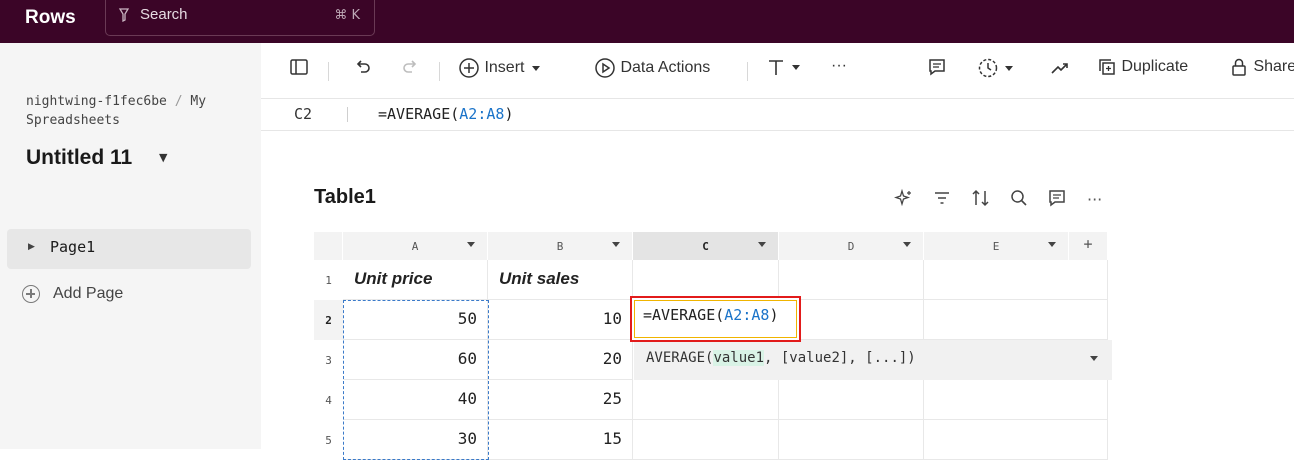  Describe the element at coordinates (777, 115) in the screenshot. I see `formula-bar: C2 =AVERAGE(A2:A8)` at that location.